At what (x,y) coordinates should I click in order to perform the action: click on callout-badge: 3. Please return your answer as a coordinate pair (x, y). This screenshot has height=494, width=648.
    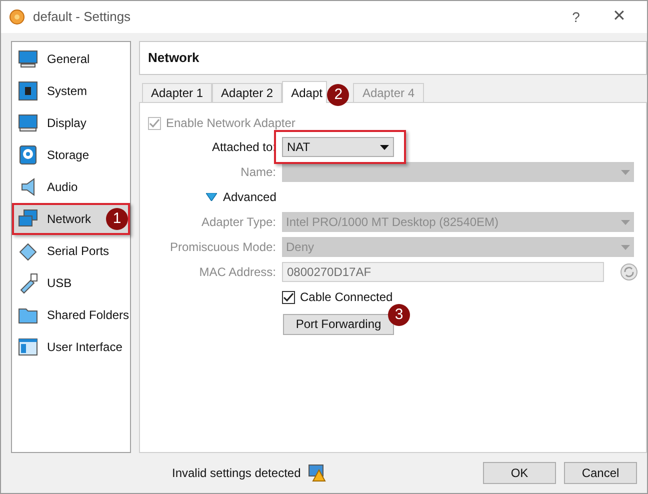
    Looking at the image, I should click on (399, 315).